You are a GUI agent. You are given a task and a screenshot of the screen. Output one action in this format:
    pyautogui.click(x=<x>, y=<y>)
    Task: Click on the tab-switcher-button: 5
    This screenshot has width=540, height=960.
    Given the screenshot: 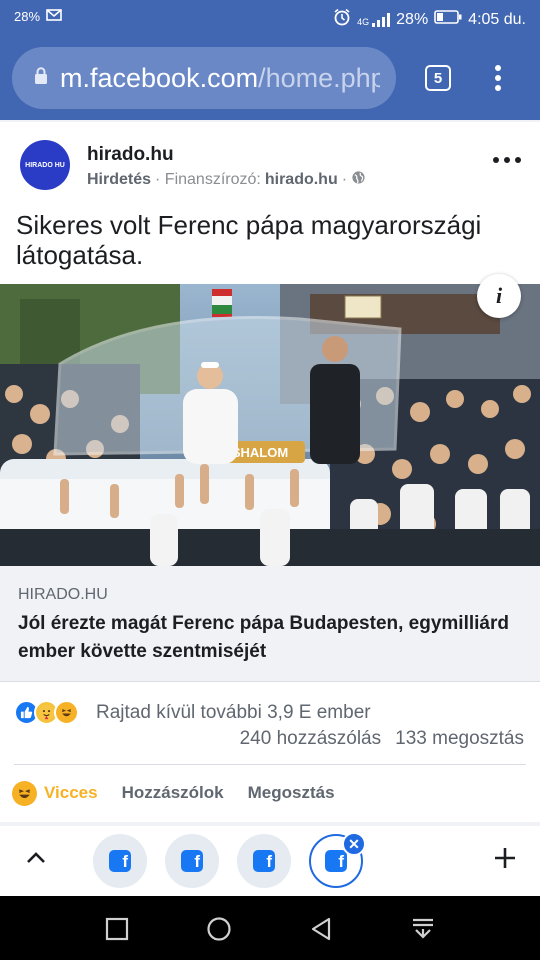 What is the action you would take?
    pyautogui.click(x=438, y=78)
    